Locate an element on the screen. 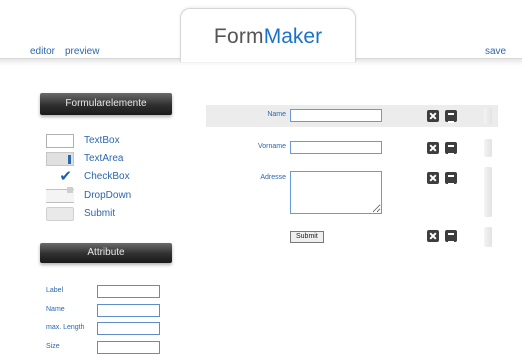 Image resolution: width=522 pixels, height=354 pixels. element-checkbox: ✔ CheckBox is located at coordinates (116, 178).